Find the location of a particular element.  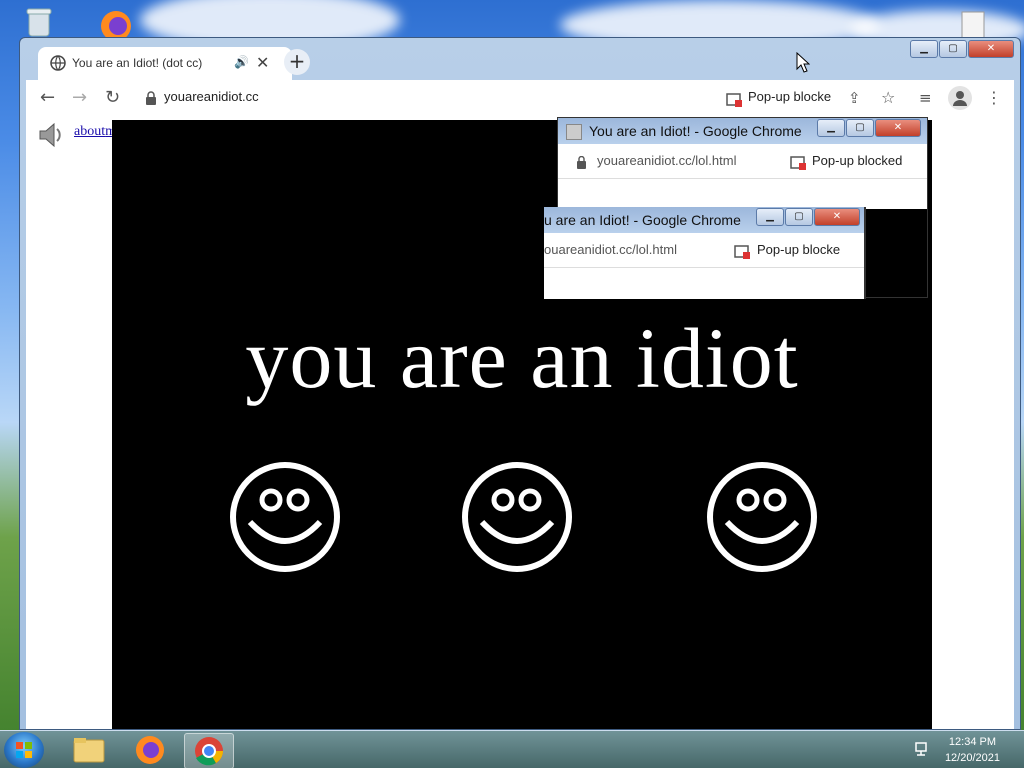

back-icon: ← is located at coordinates (47, 98).